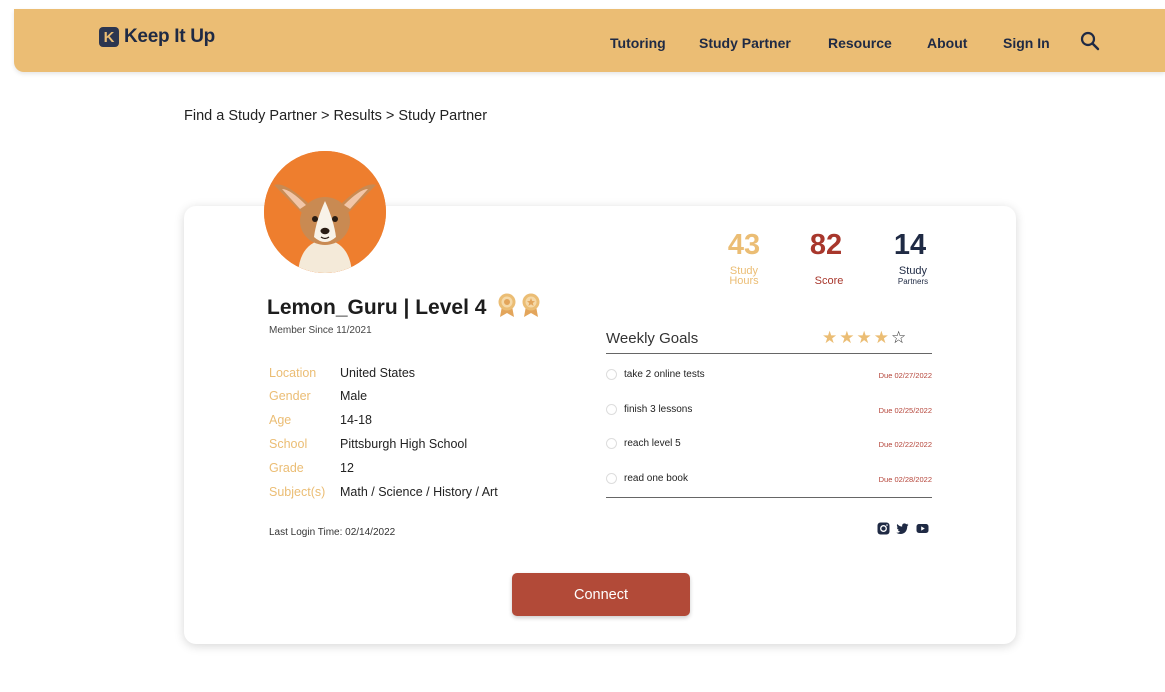 Image resolution: width=1165 pixels, height=692 pixels. What do you see at coordinates (902, 528) in the screenshot?
I see `twitter-icon` at bounding box center [902, 528].